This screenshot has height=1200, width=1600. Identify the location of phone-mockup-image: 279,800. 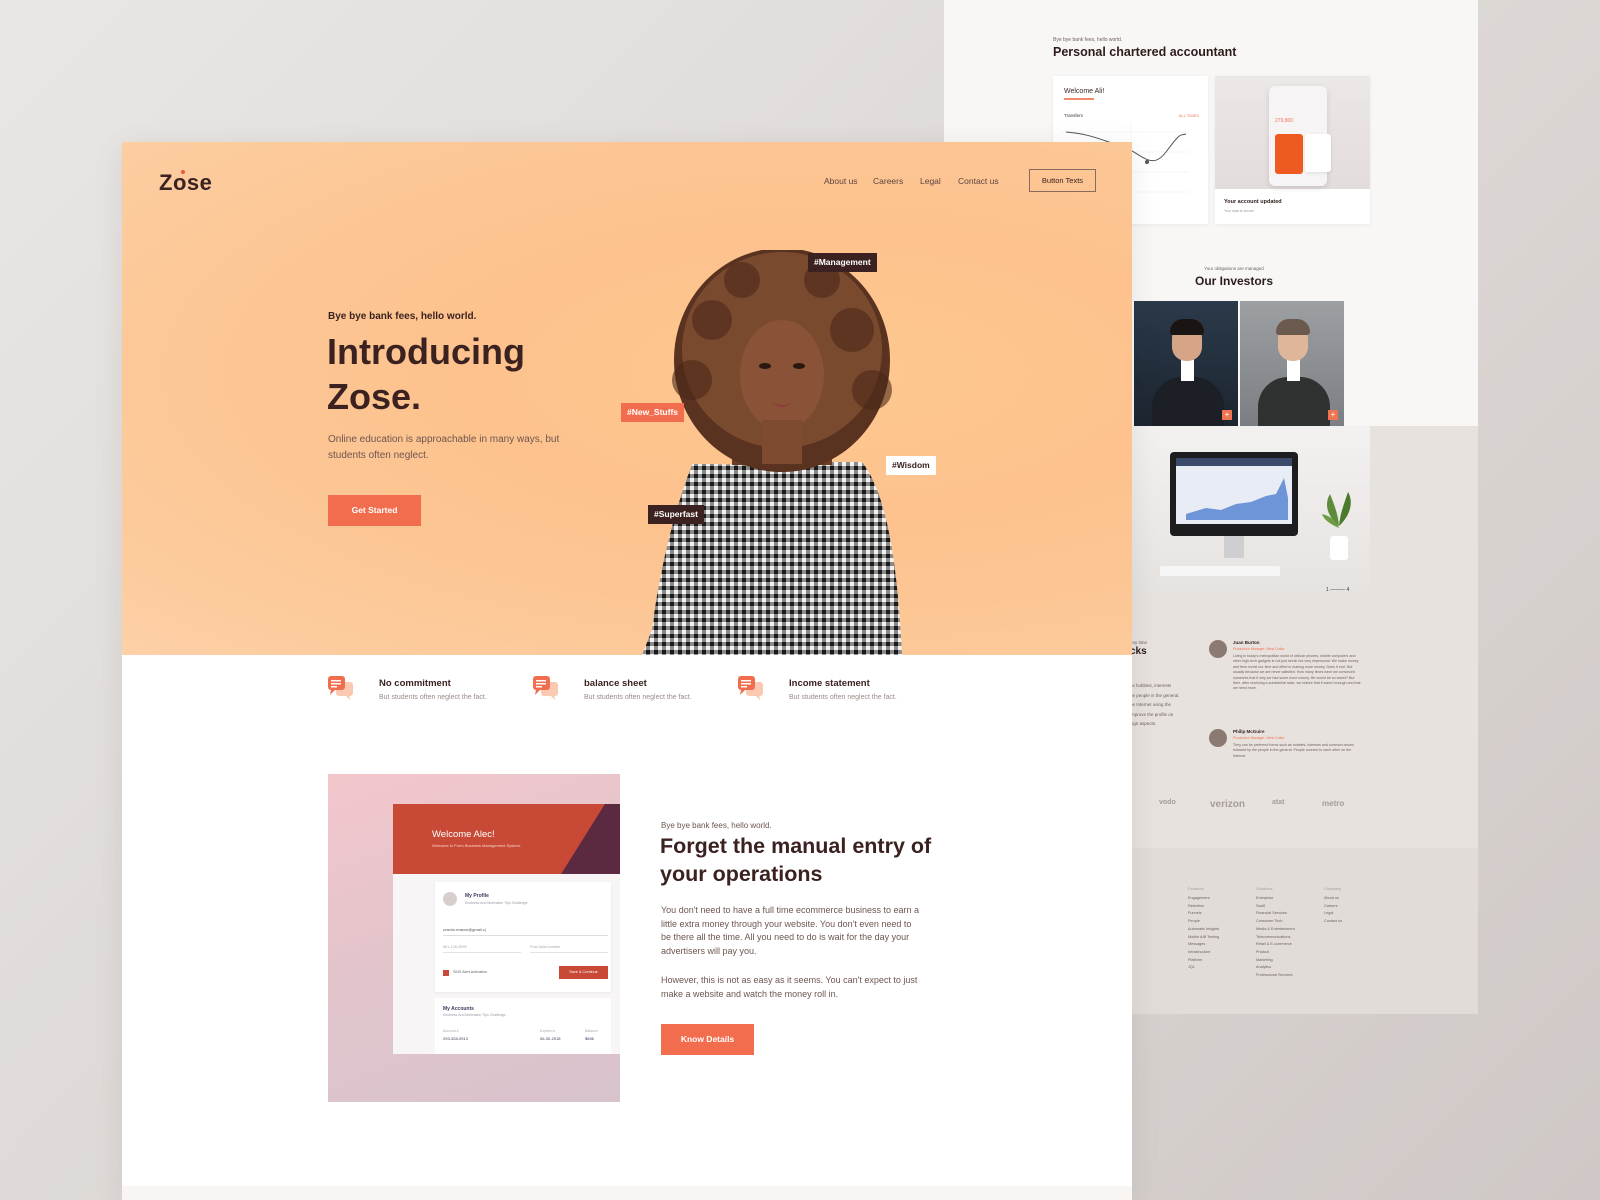
(1292, 132).